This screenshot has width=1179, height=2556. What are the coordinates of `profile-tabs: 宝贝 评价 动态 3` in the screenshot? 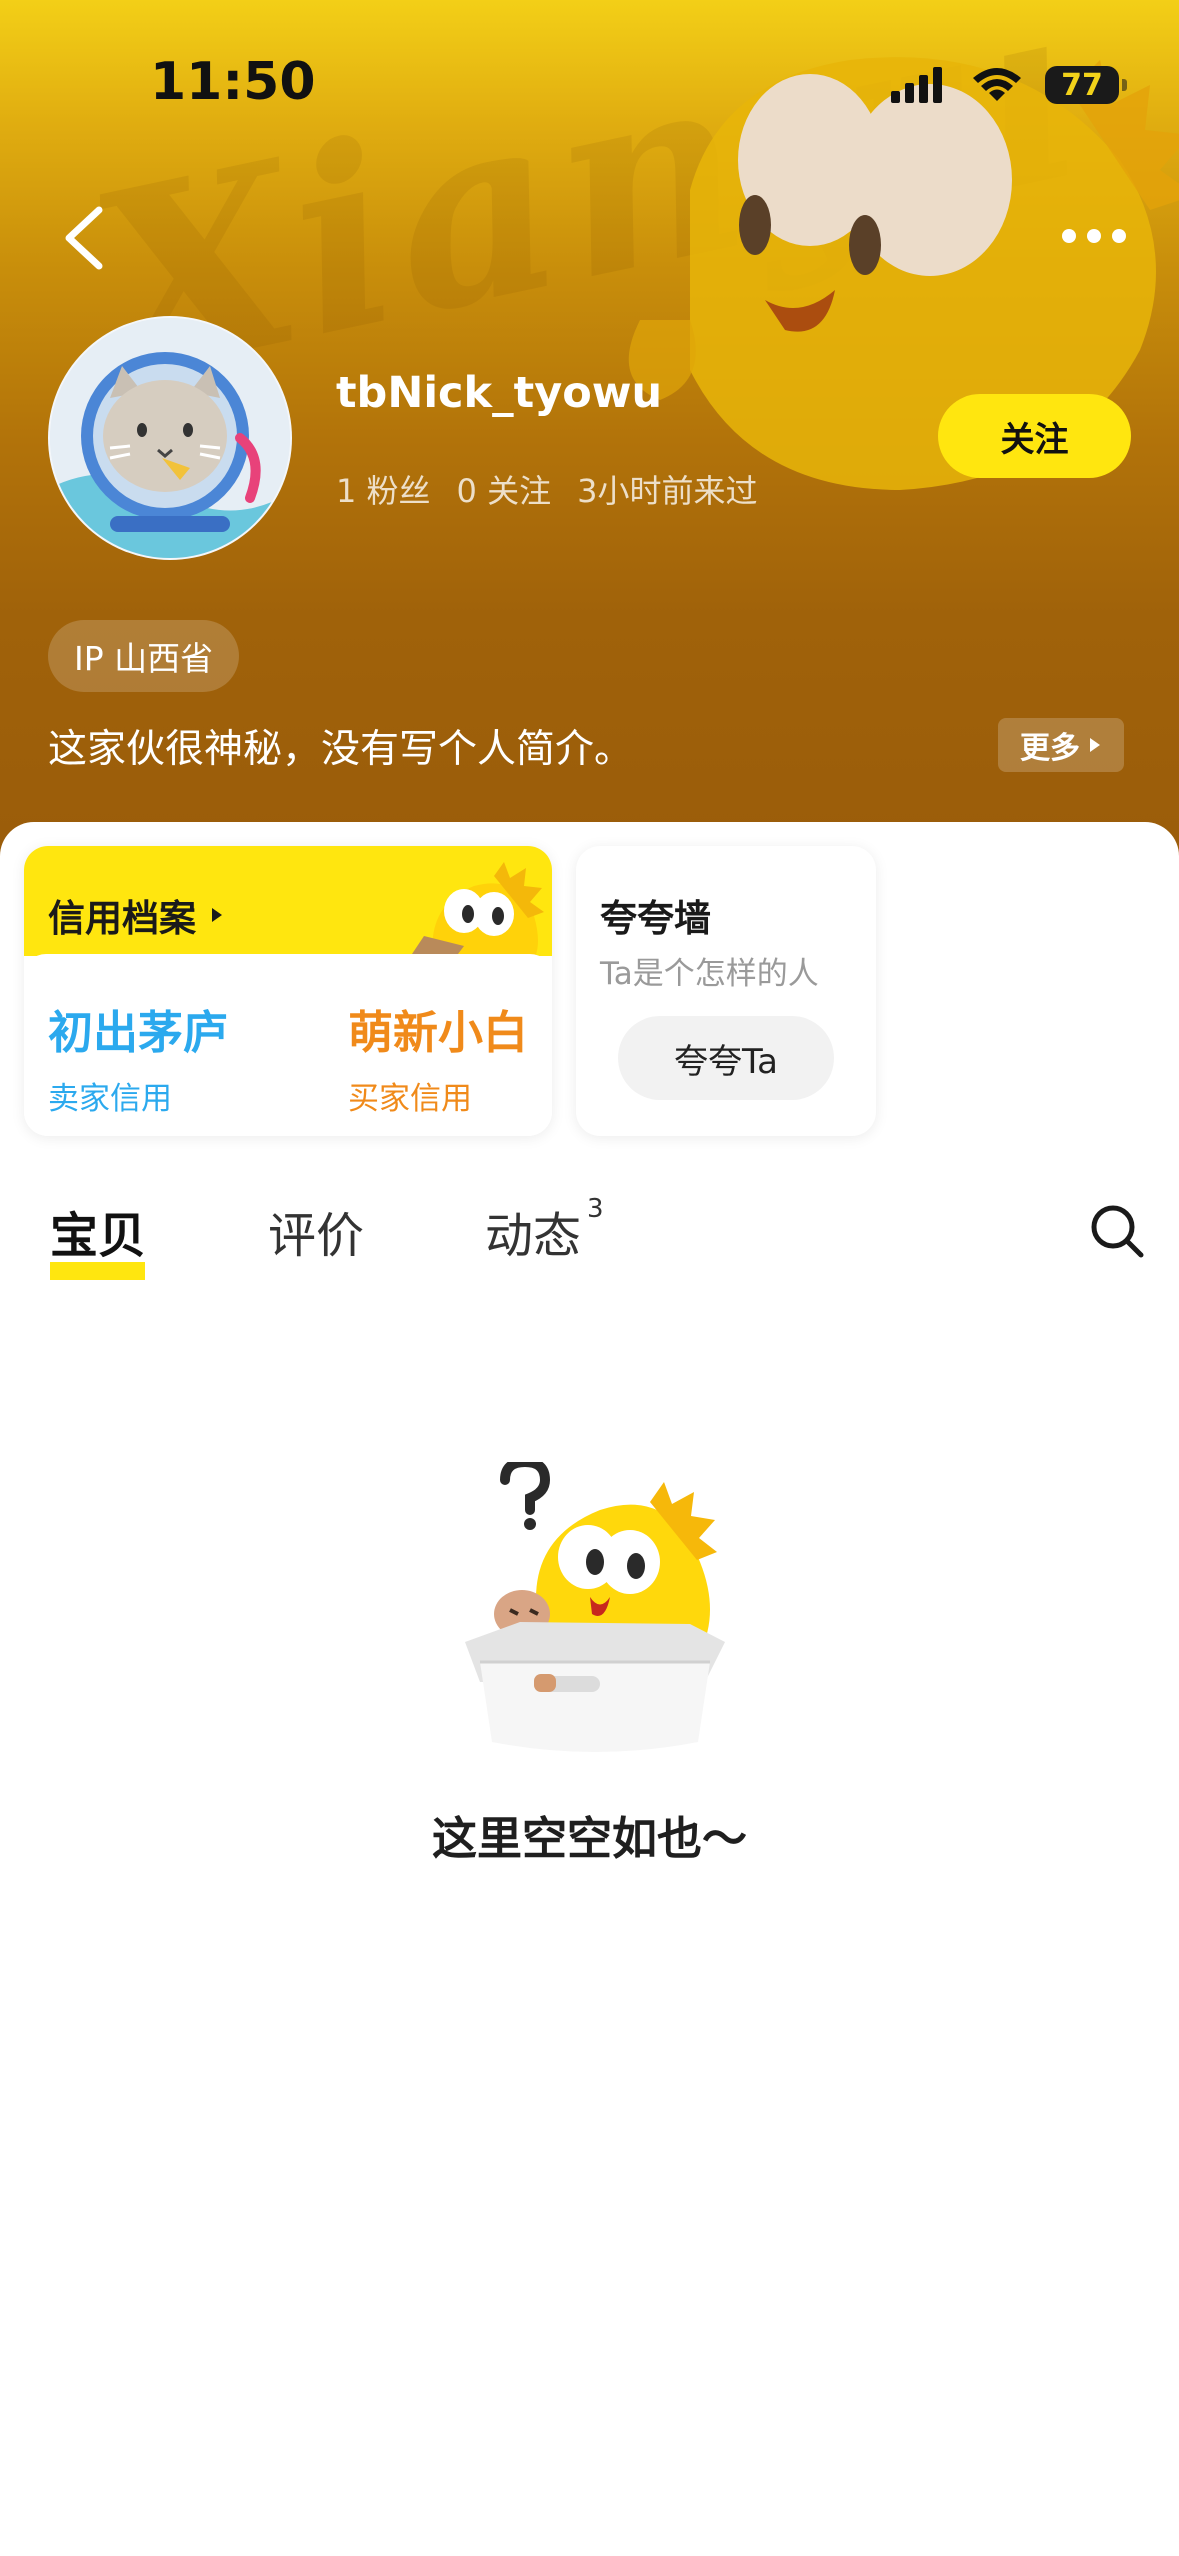 It's located at (589, 1227).